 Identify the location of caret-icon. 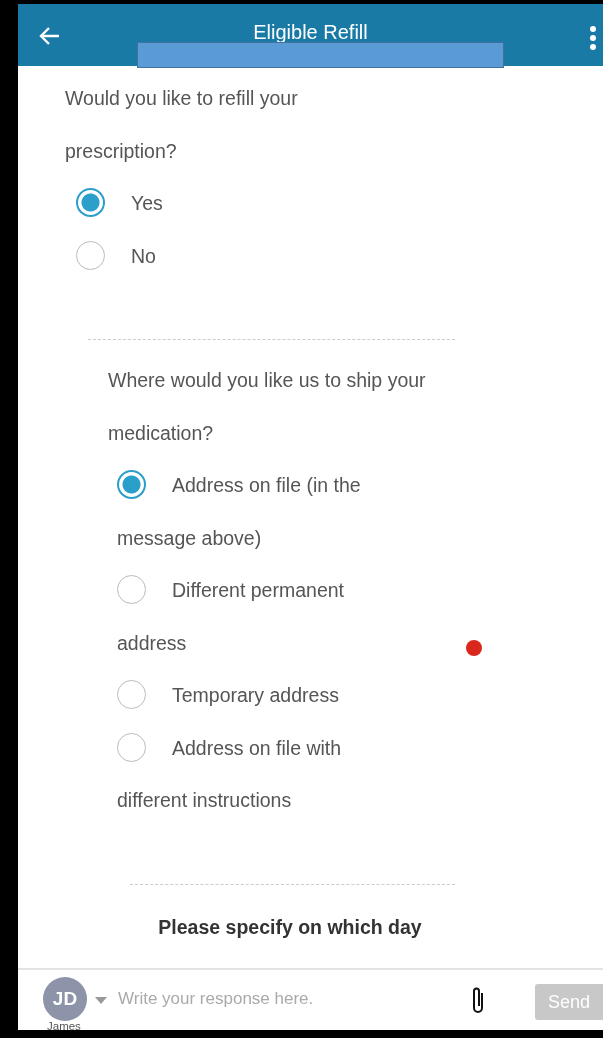
(101, 1000).